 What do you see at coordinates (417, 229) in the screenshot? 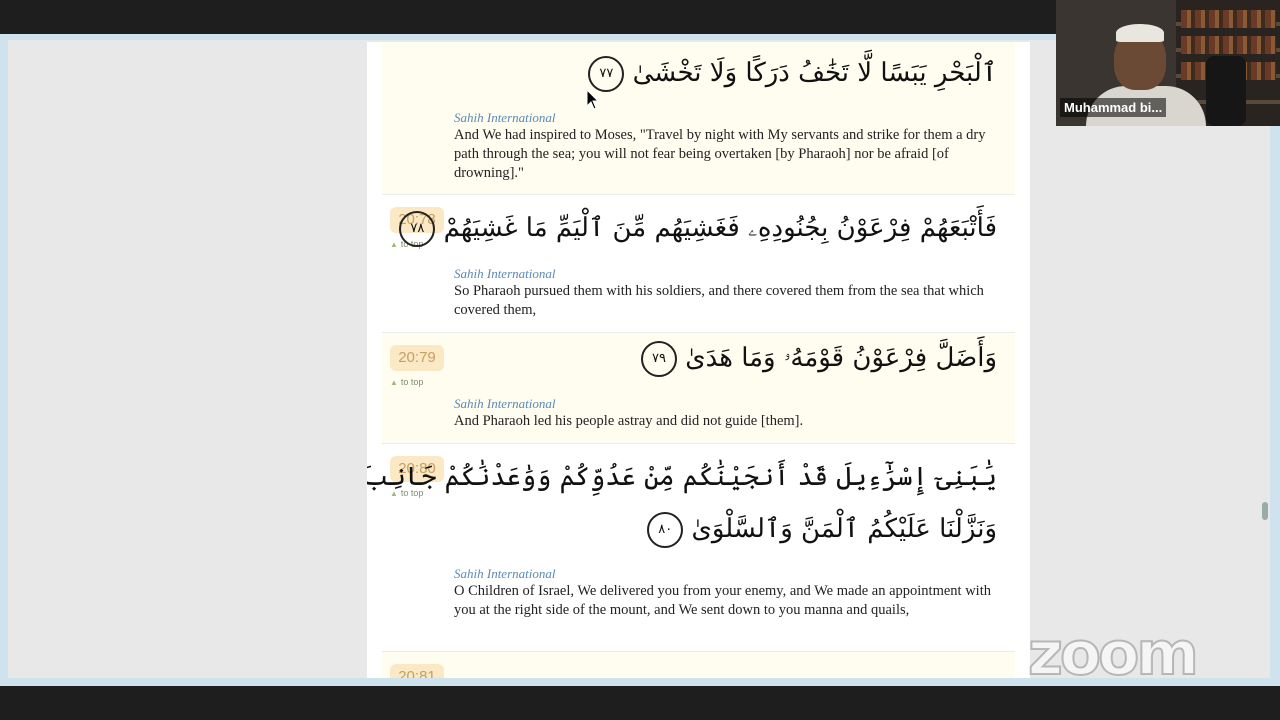
I see `ayah-number-icon: ٧٨` at bounding box center [417, 229].